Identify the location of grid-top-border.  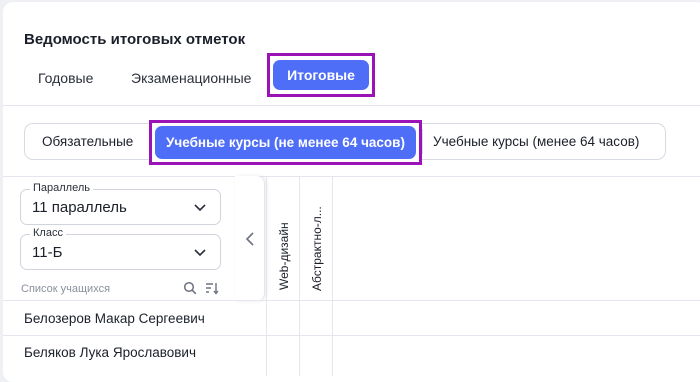
(351, 176).